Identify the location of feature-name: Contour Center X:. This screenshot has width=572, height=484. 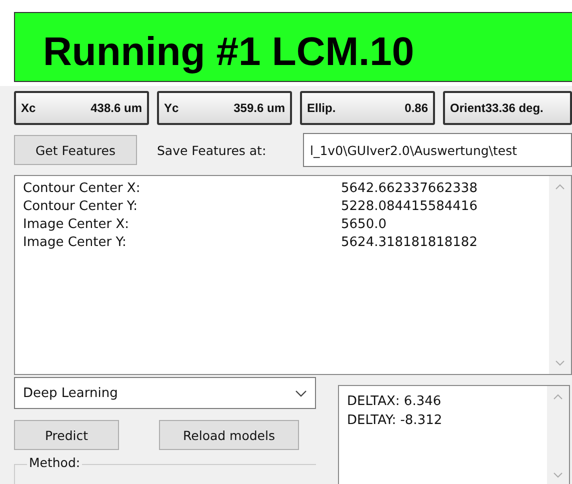
(82, 189).